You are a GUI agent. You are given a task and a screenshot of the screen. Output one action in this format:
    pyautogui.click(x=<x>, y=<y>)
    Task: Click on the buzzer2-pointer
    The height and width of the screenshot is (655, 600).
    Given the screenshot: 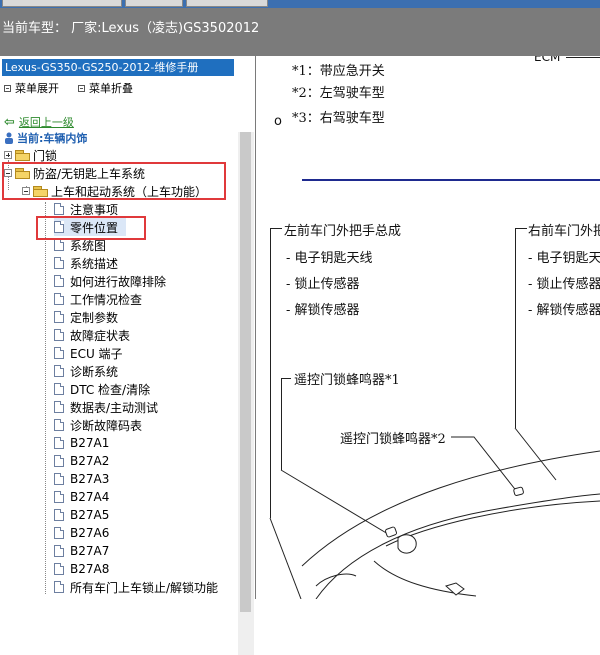 What is the action you would take?
    pyautogui.click(x=485, y=465)
    